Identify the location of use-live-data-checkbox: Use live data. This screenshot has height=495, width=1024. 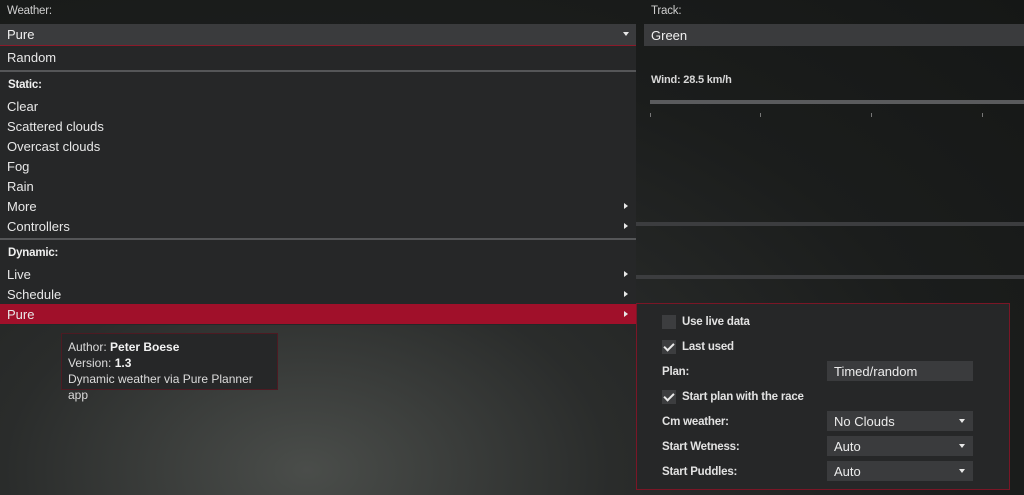
(706, 322).